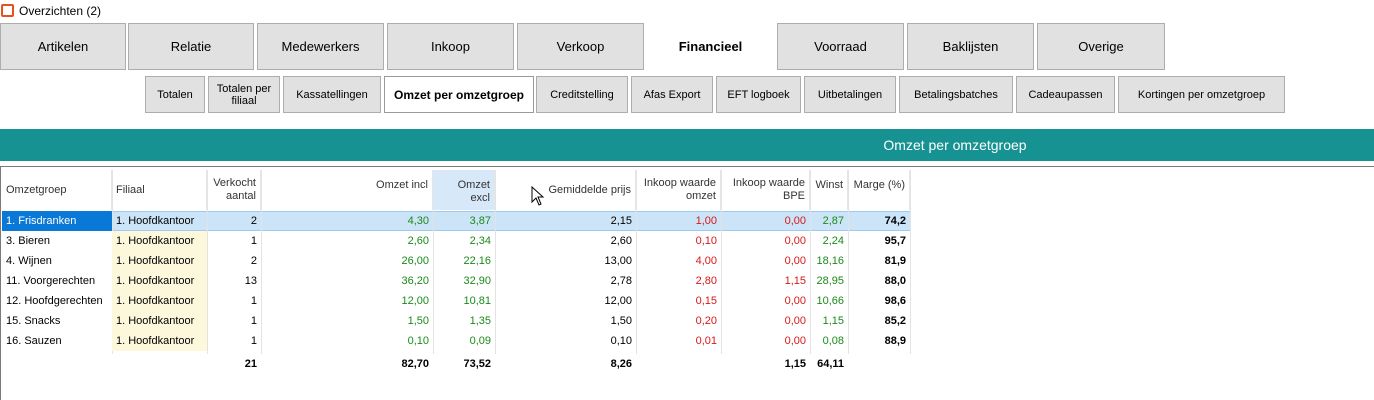 This screenshot has width=1374, height=400. I want to click on subtab-afas-export: Afas Export, so click(672, 94).